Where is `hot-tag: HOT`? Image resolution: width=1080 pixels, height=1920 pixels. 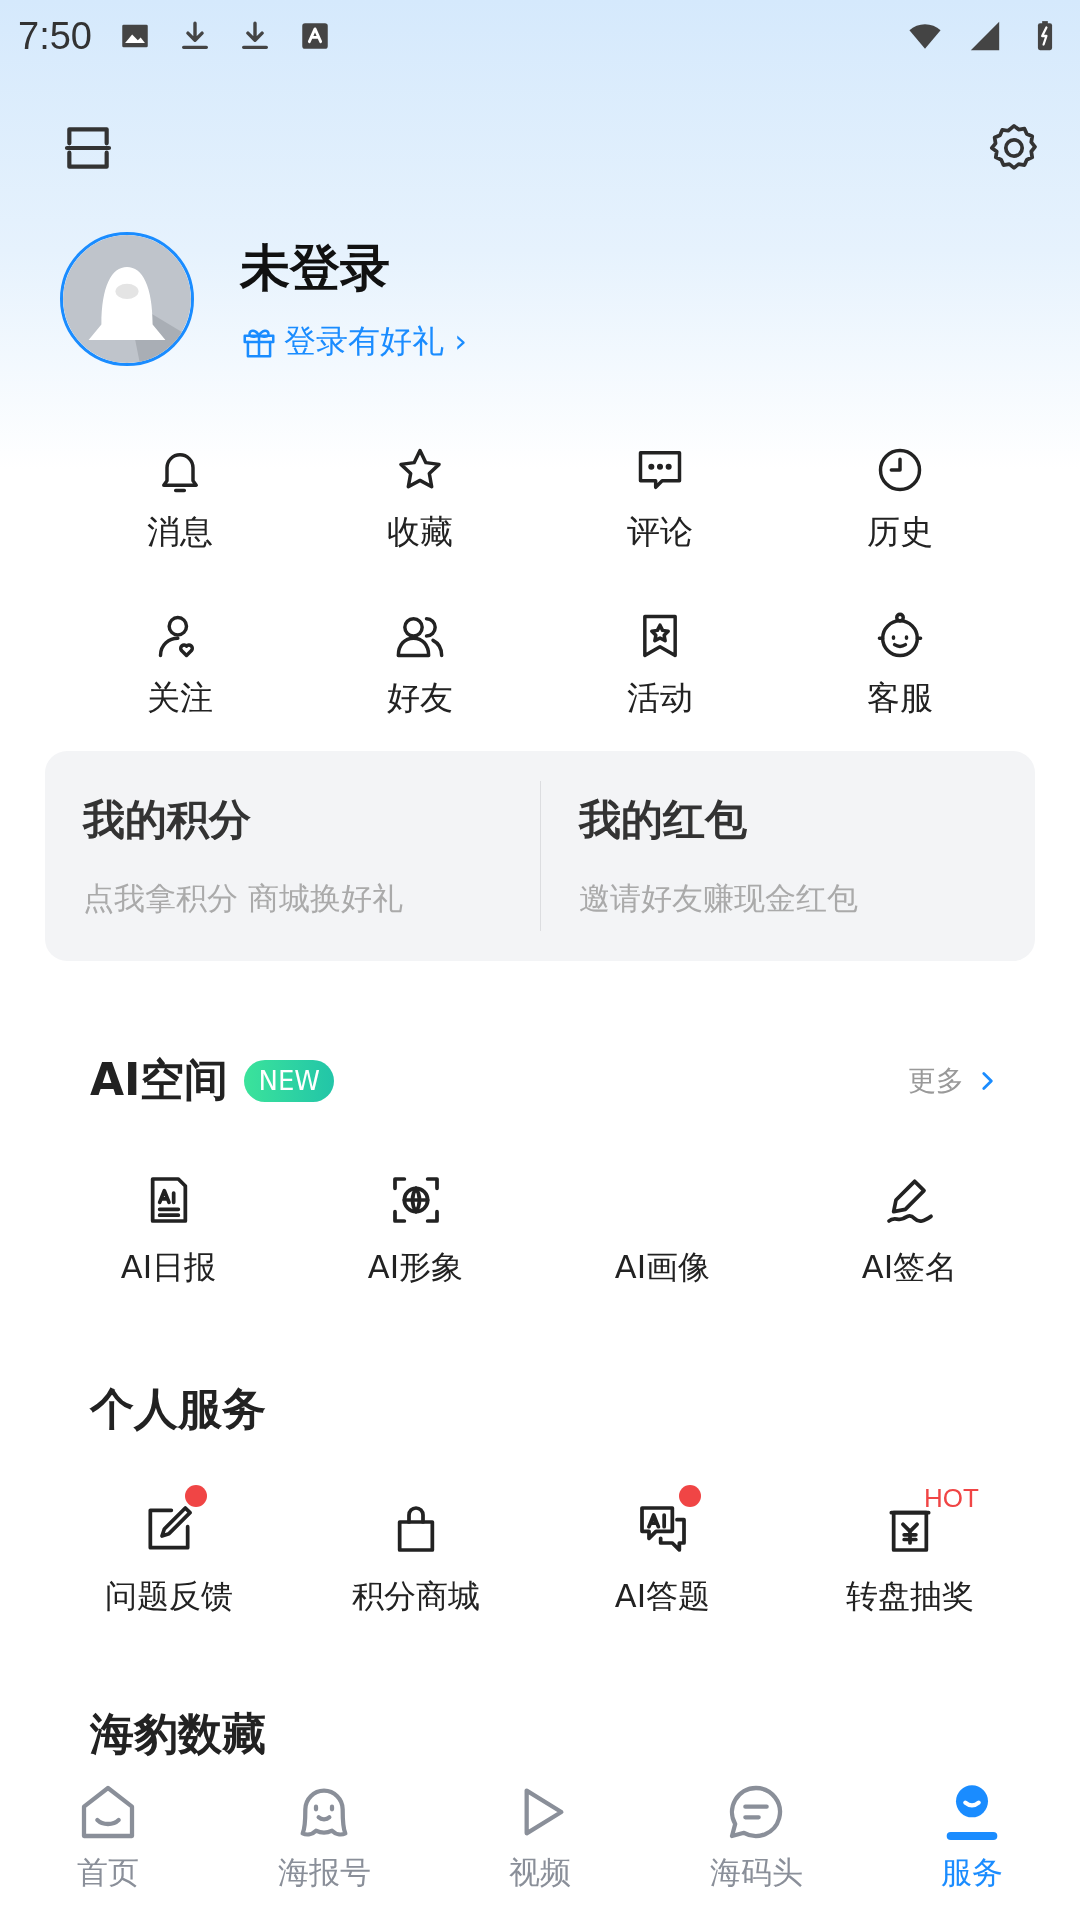 hot-tag: HOT is located at coordinates (951, 1498).